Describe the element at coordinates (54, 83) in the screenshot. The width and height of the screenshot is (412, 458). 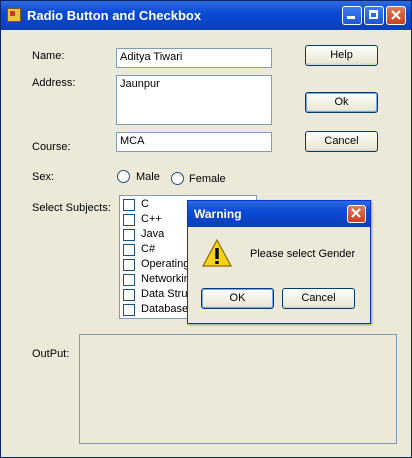
I see `address-label: Address:` at that location.